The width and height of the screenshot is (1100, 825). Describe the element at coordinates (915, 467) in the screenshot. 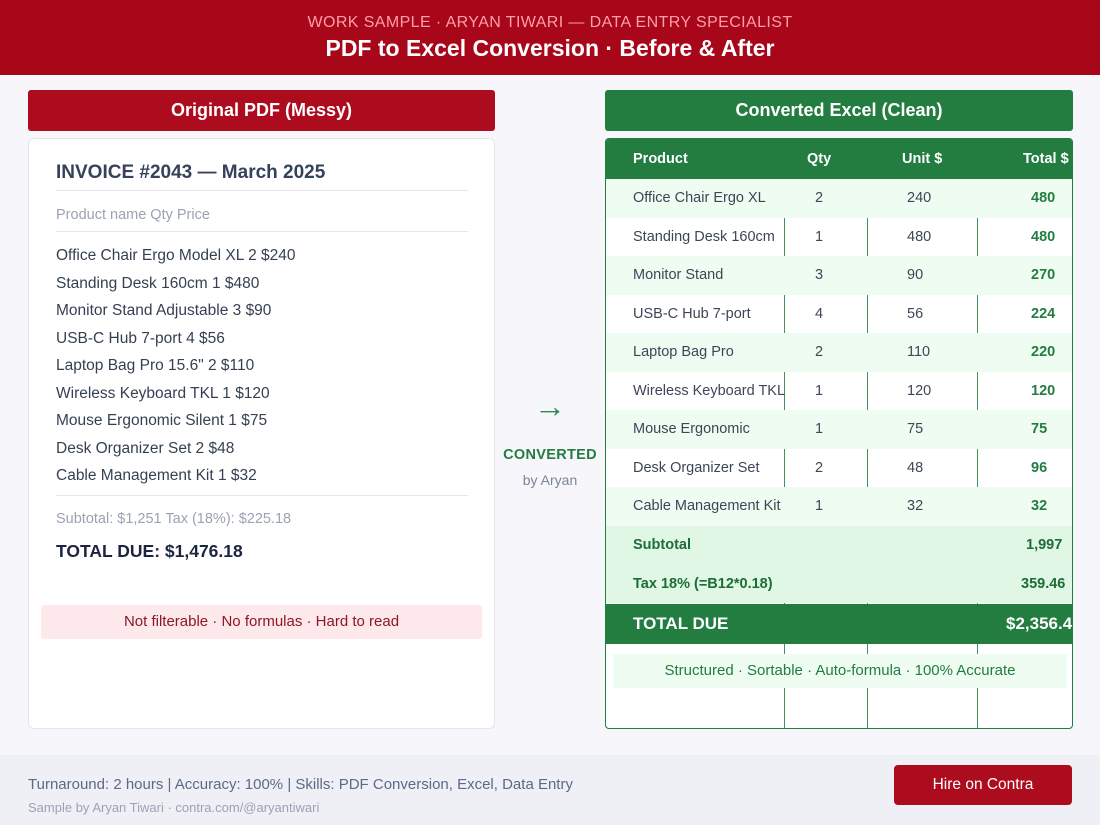

I see `cell-unit: 48` at that location.